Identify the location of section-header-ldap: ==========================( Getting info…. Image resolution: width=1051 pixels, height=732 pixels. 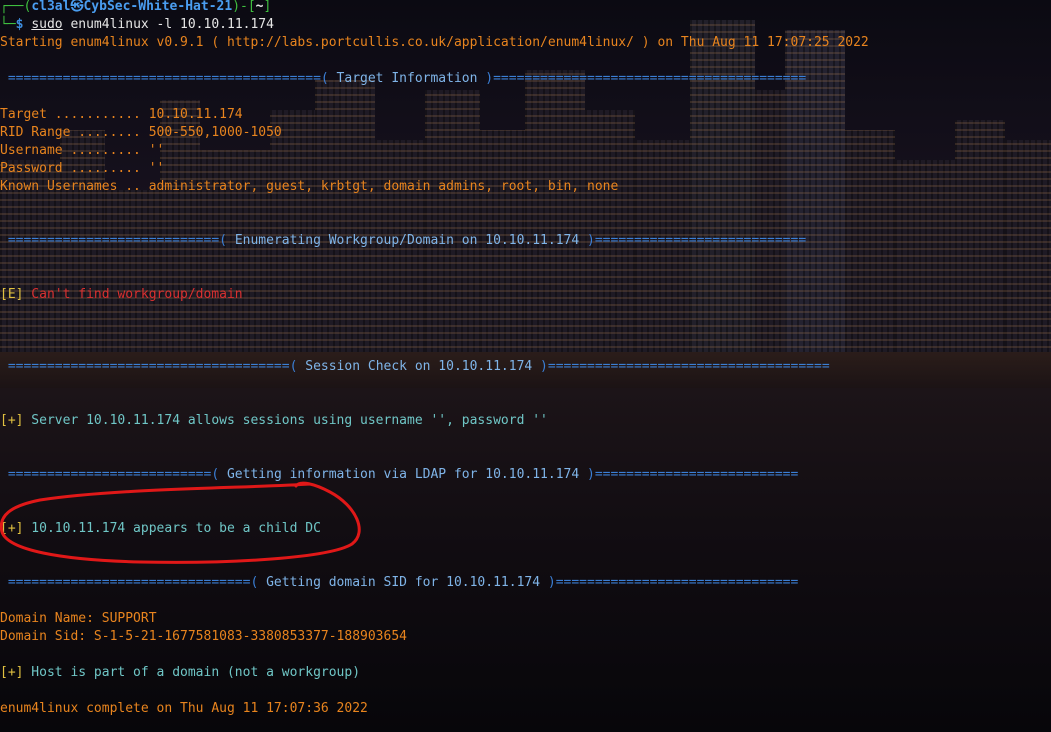
(399, 474).